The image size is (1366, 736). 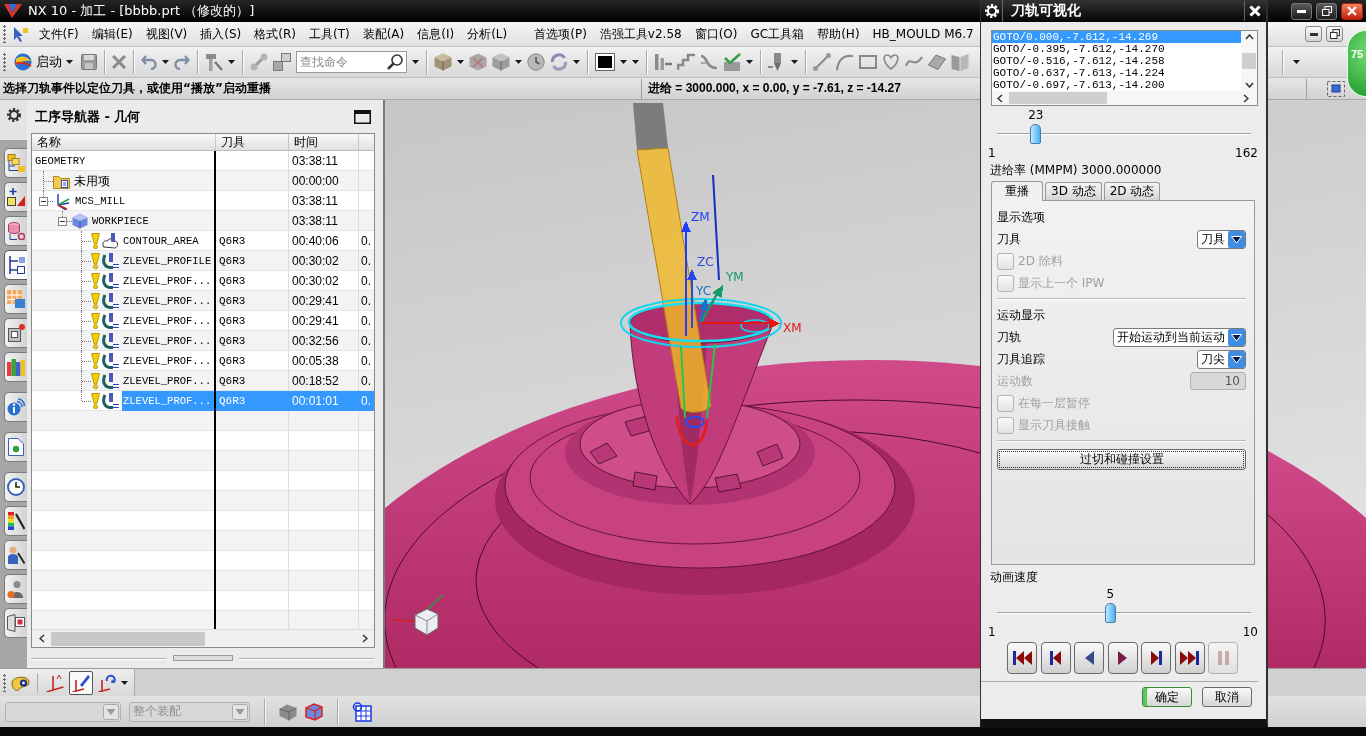 I want to click on restore-button, so click(x=1326, y=11).